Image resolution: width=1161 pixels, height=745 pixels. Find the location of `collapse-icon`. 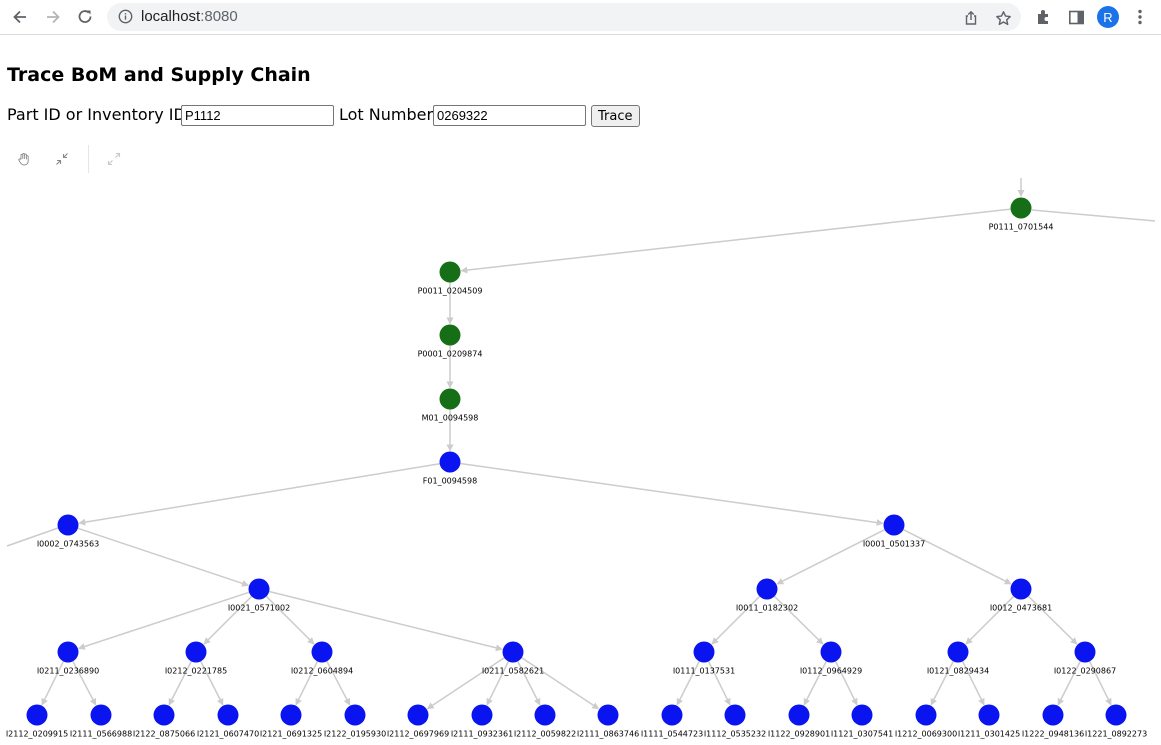

collapse-icon is located at coordinates (62, 159).